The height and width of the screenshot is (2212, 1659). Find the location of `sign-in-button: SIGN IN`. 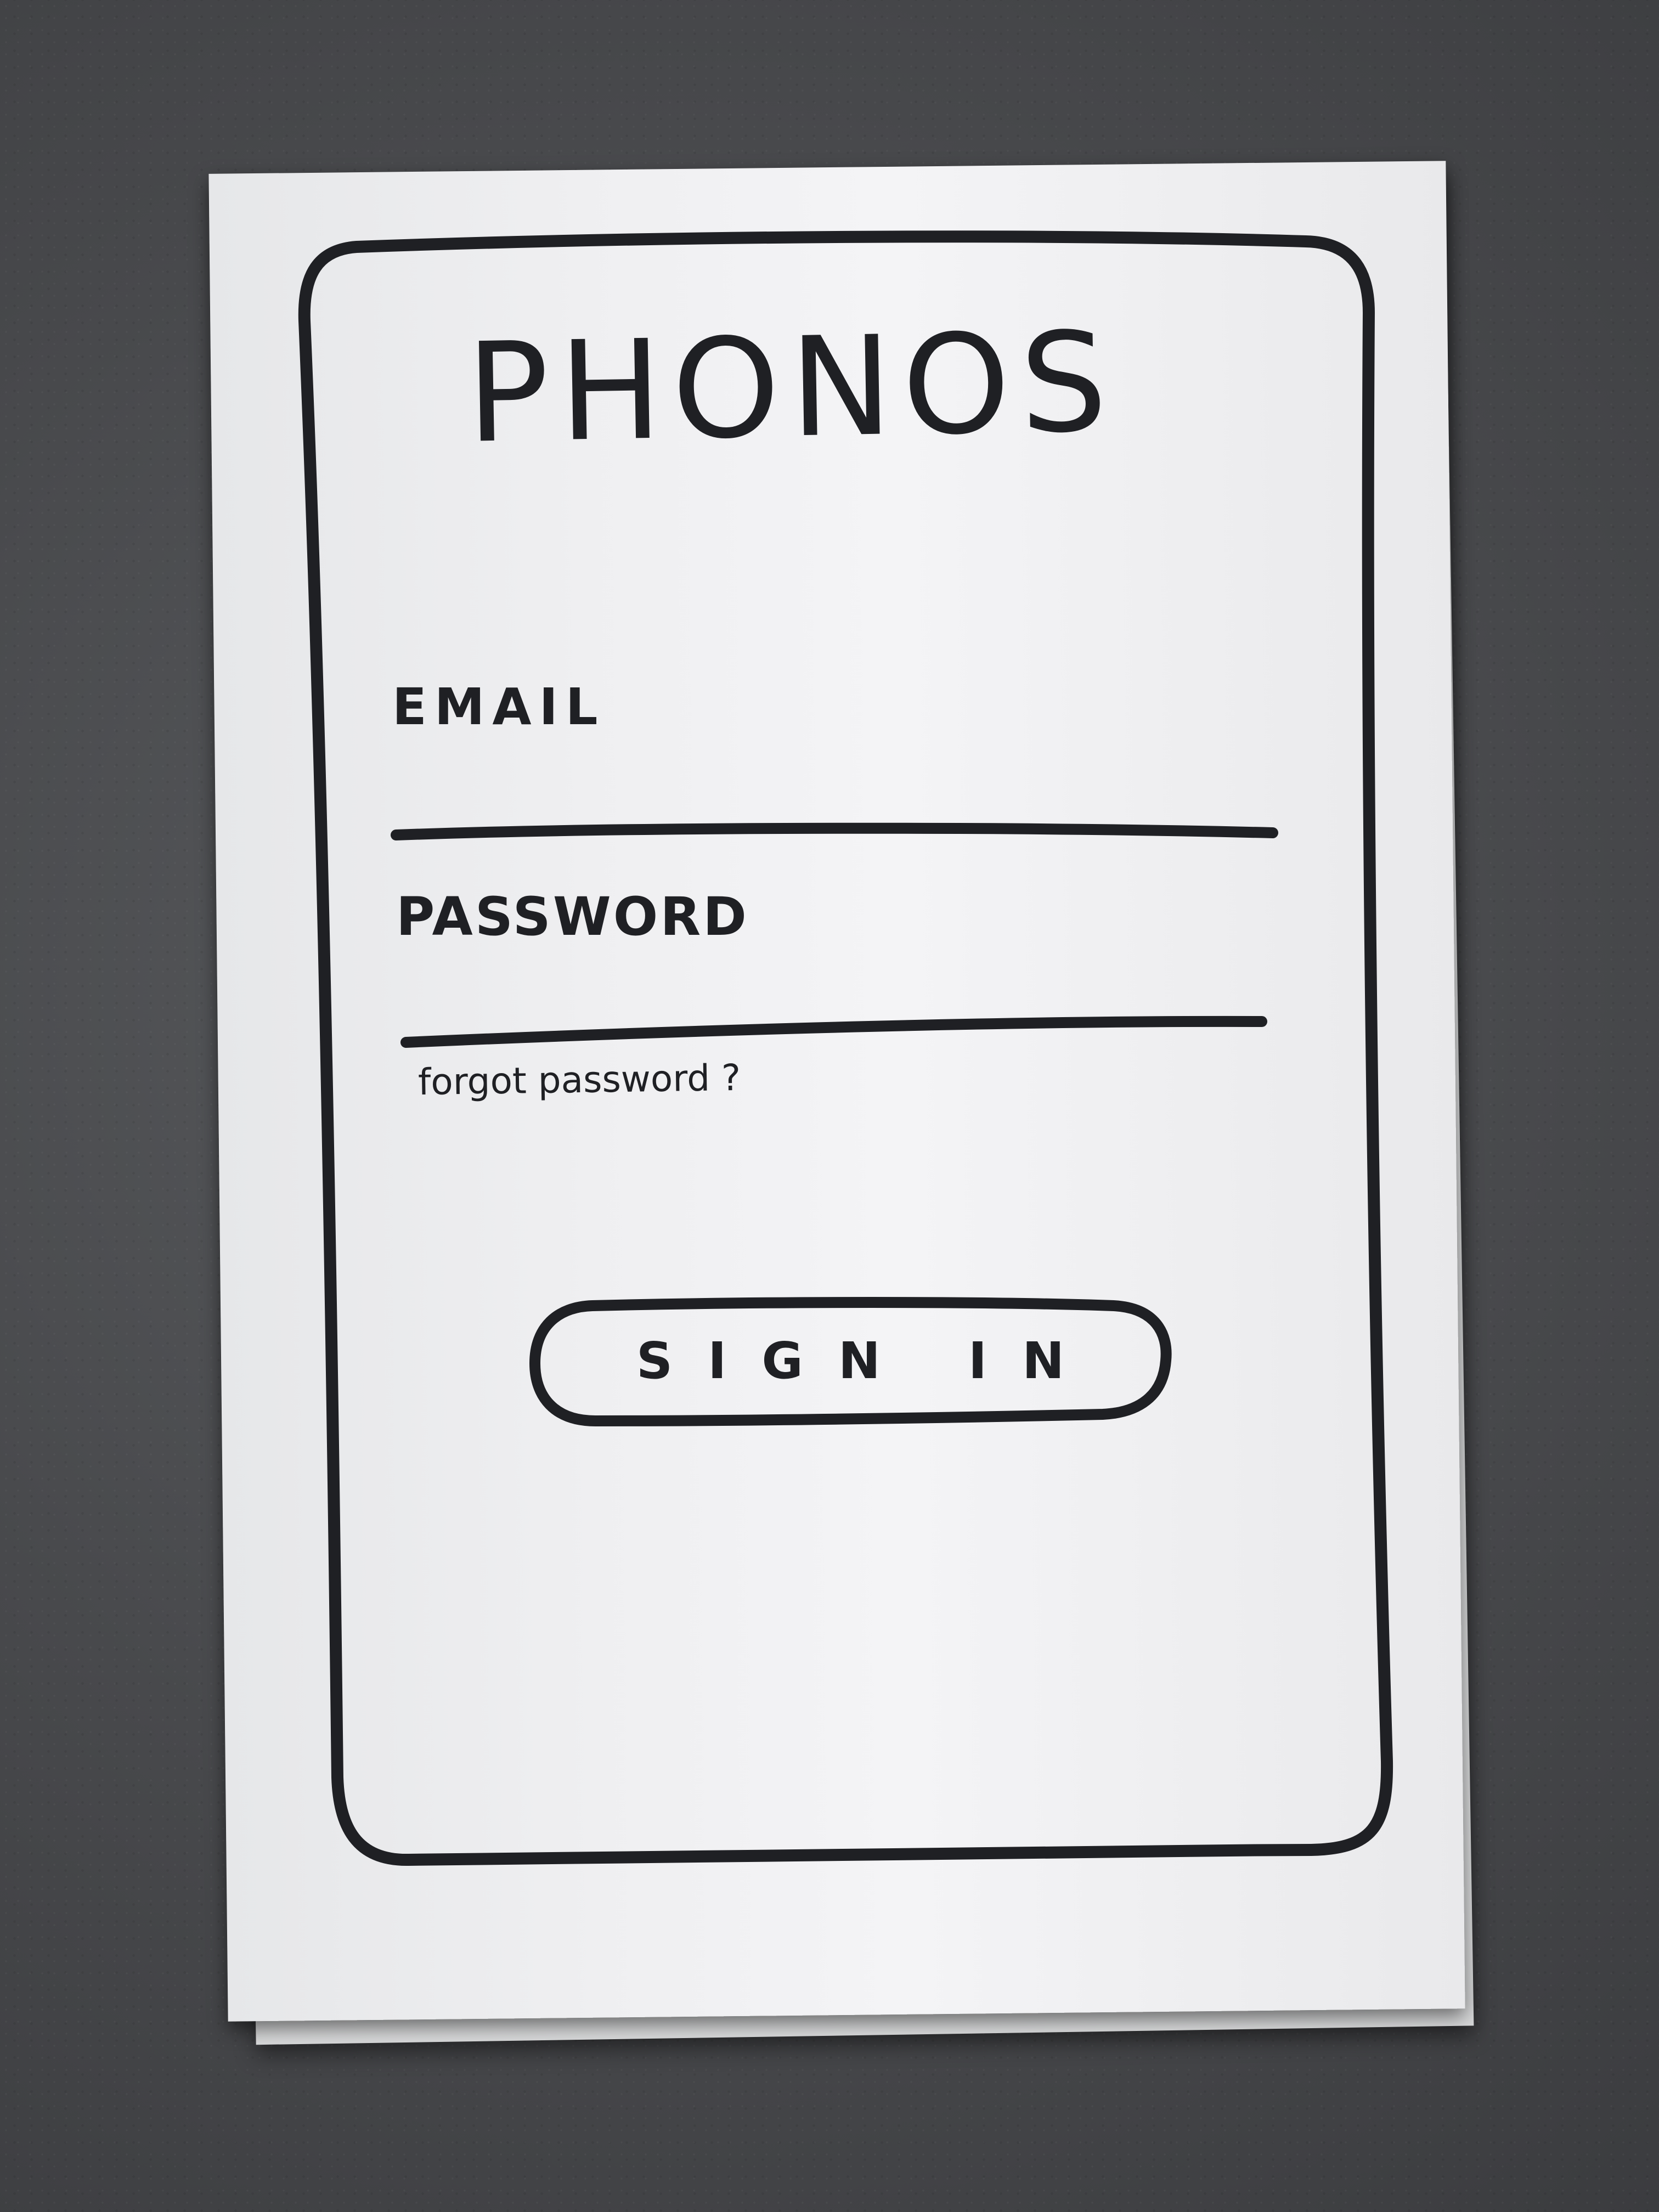

sign-in-button: SIGN IN is located at coordinates (850, 1360).